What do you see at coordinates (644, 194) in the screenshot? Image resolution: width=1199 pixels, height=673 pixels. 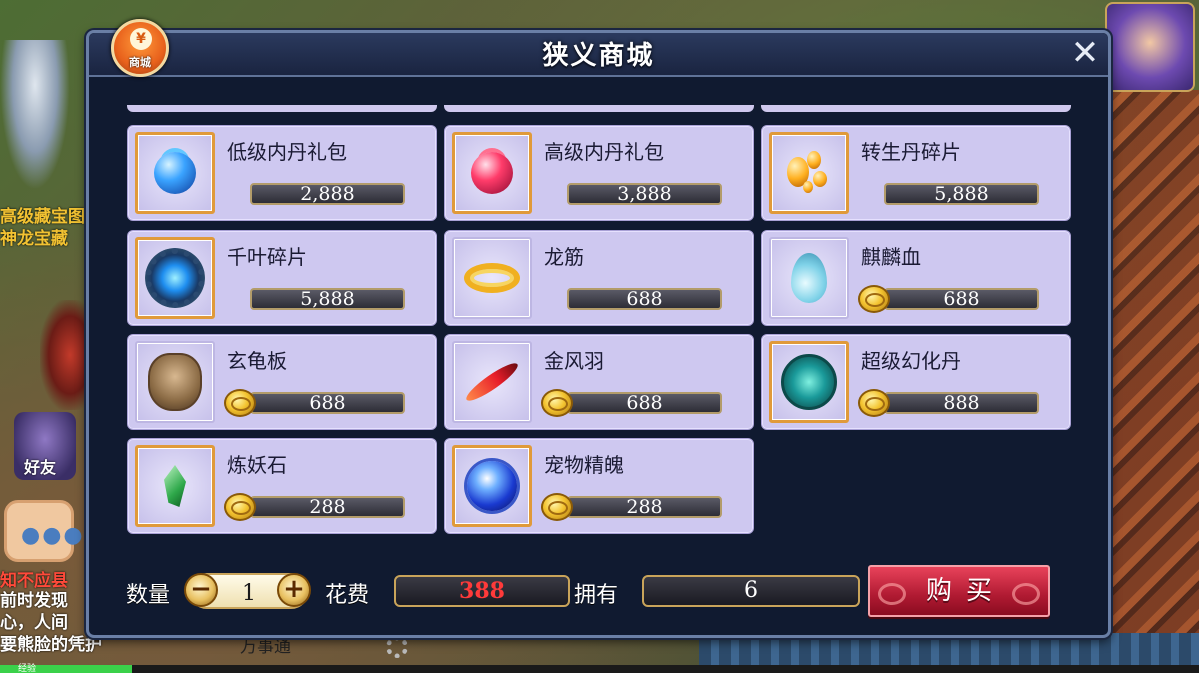 I see `item-price: 3,888` at bounding box center [644, 194].